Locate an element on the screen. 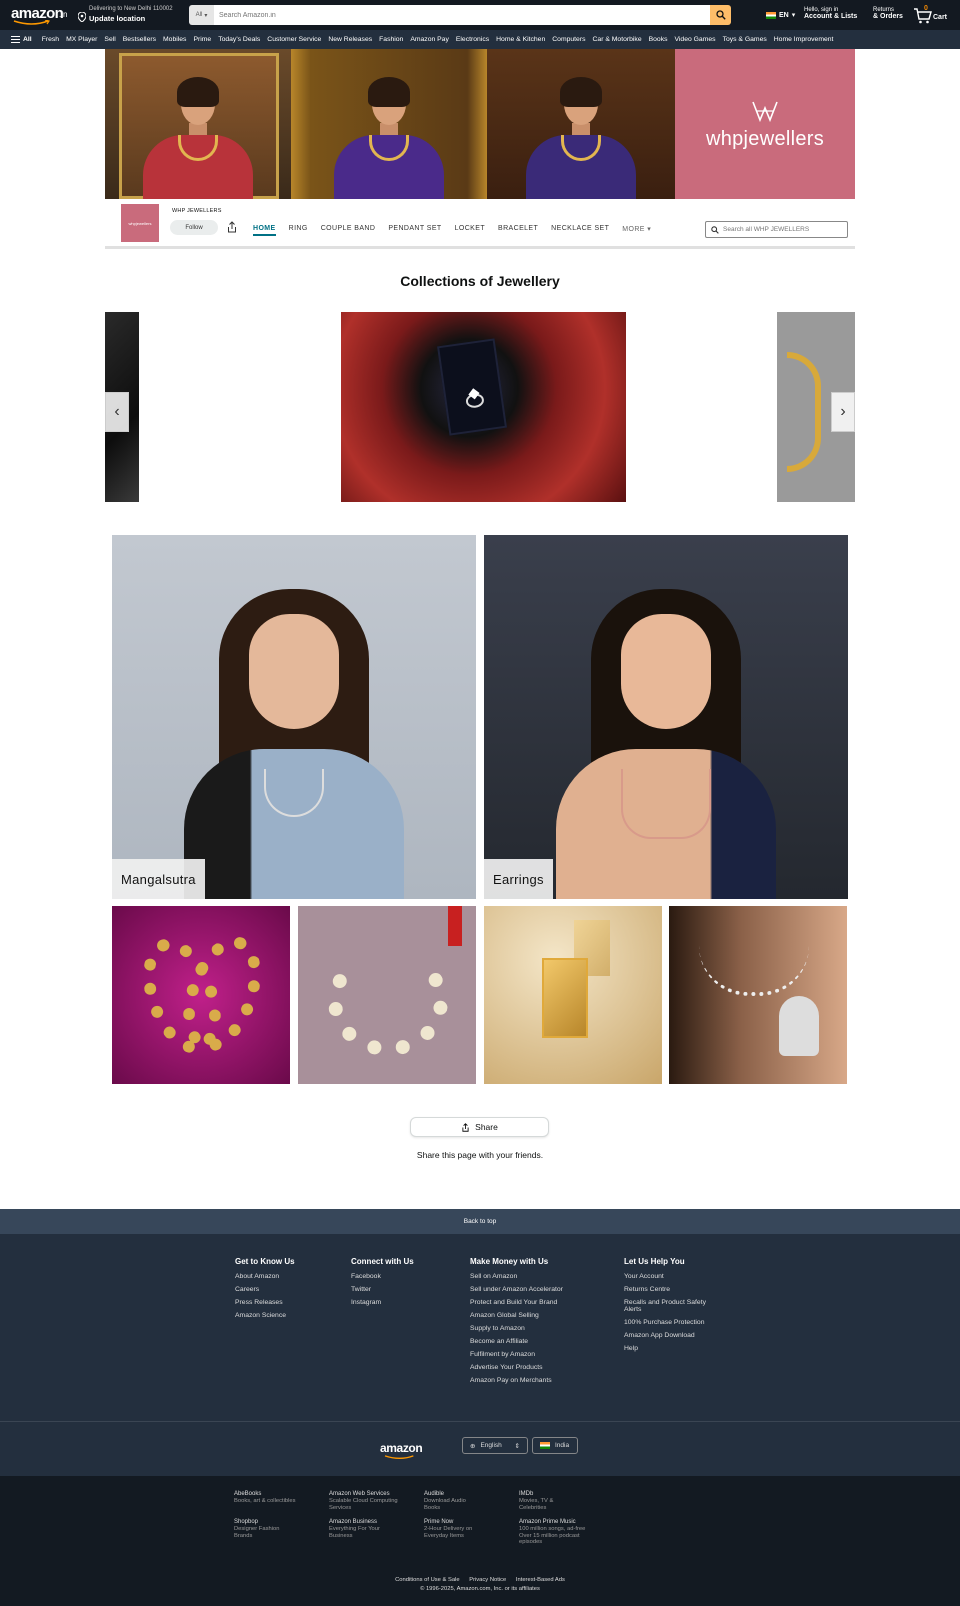  store-tab-home: HOME is located at coordinates (264, 230).